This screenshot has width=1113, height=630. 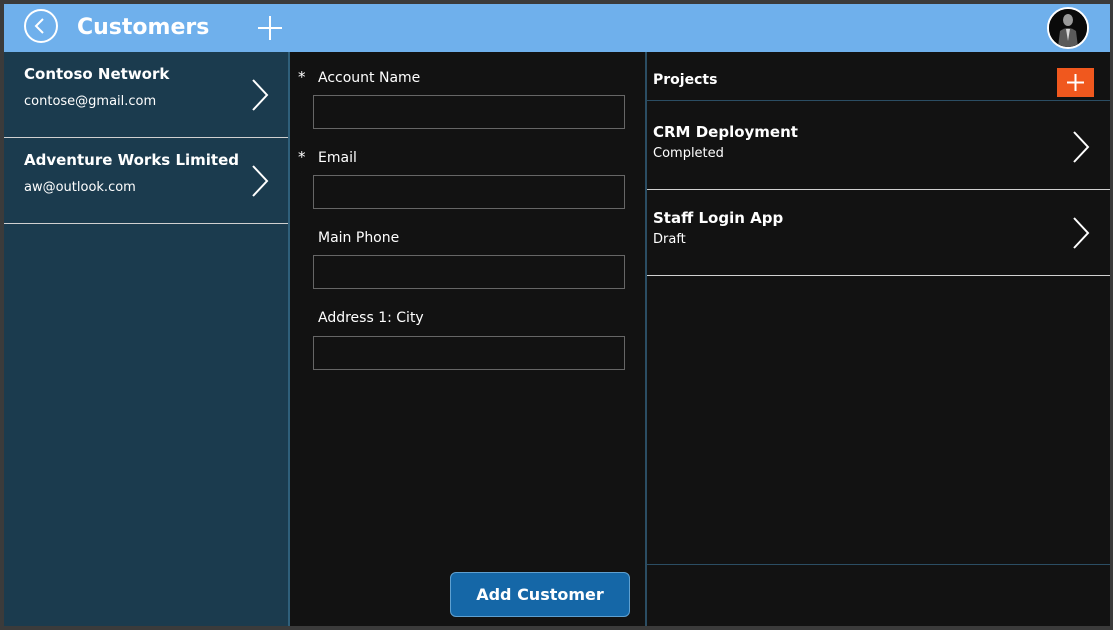 What do you see at coordinates (688, 153) in the screenshot?
I see `project-status: Completed` at bounding box center [688, 153].